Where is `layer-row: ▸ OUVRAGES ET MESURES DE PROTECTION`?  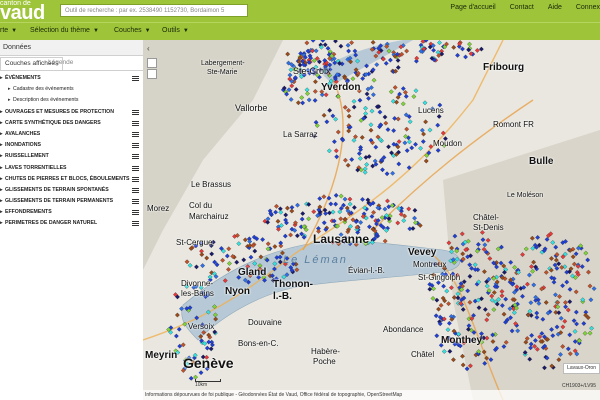 layer-row: ▸ OUVRAGES ET MESURES DE PROTECTION is located at coordinates (71, 112).